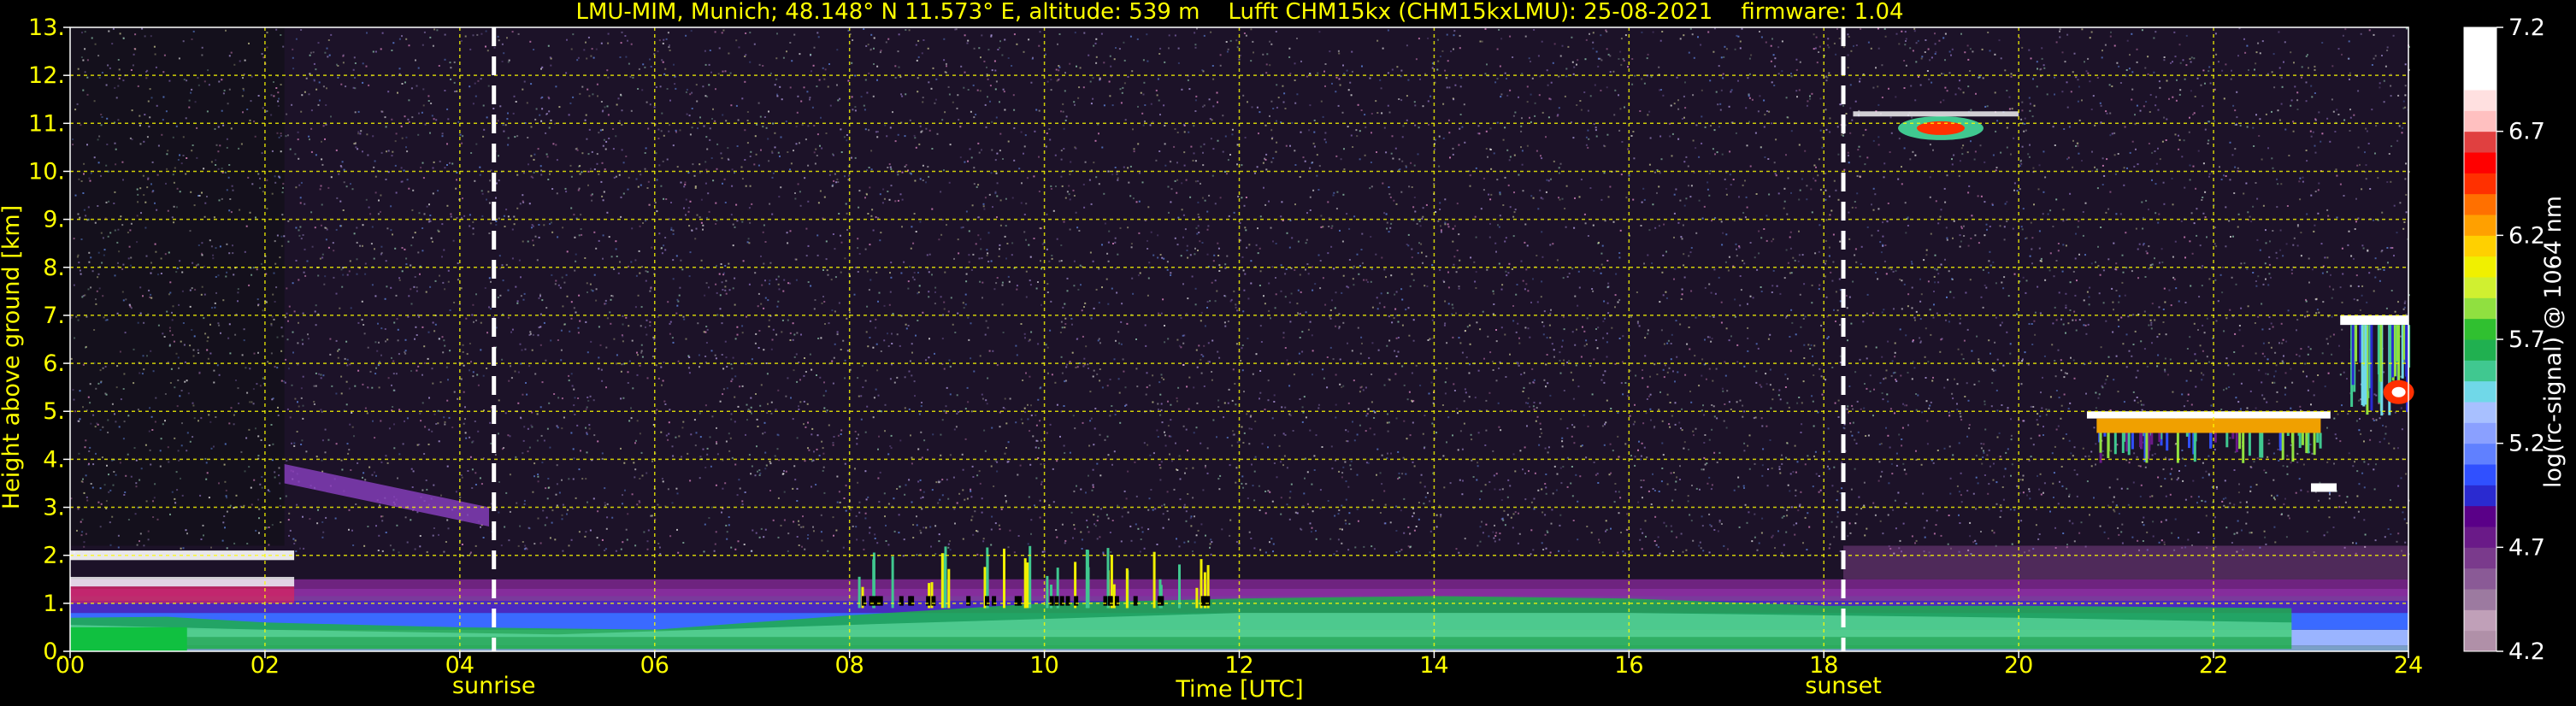  Describe the element at coordinates (54, 508) in the screenshot. I see `y-tick-label: 3.` at that location.